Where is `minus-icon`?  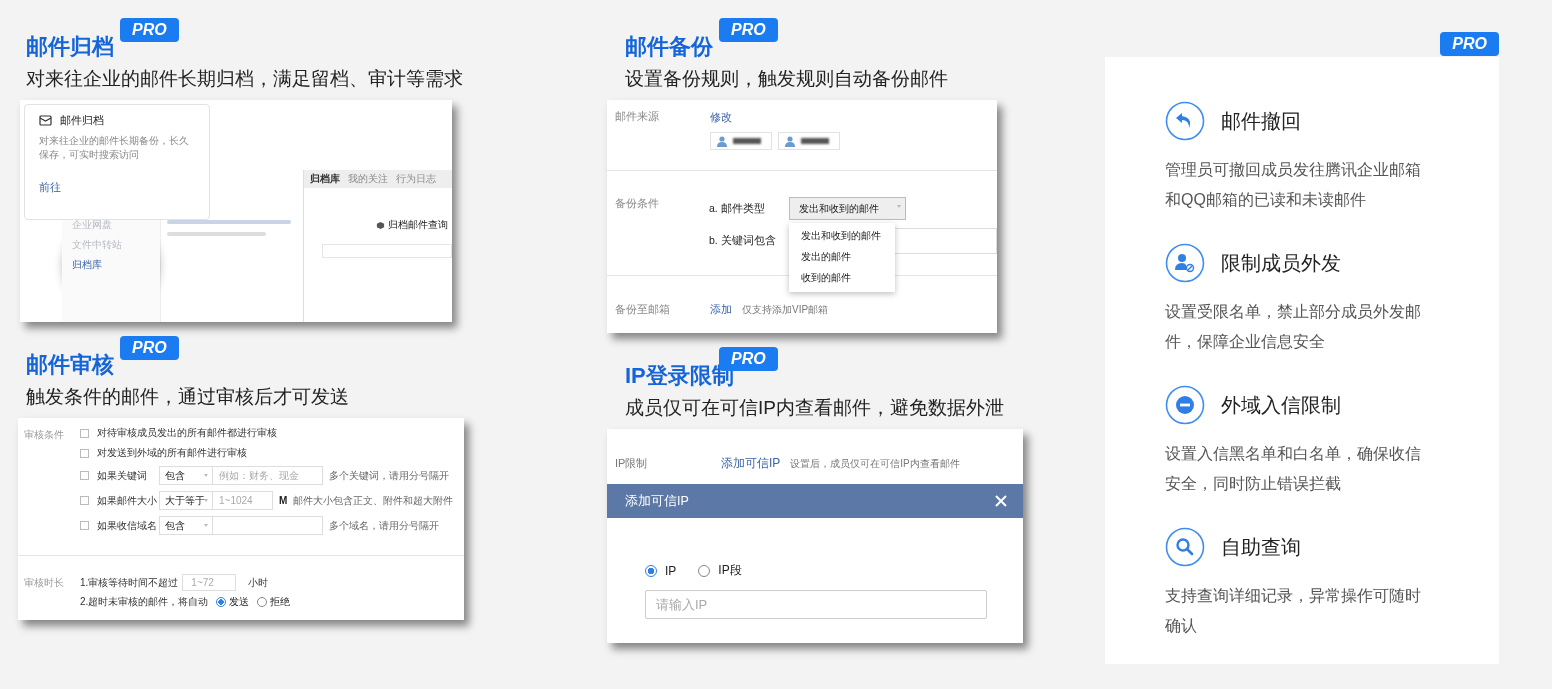 minus-icon is located at coordinates (1185, 405).